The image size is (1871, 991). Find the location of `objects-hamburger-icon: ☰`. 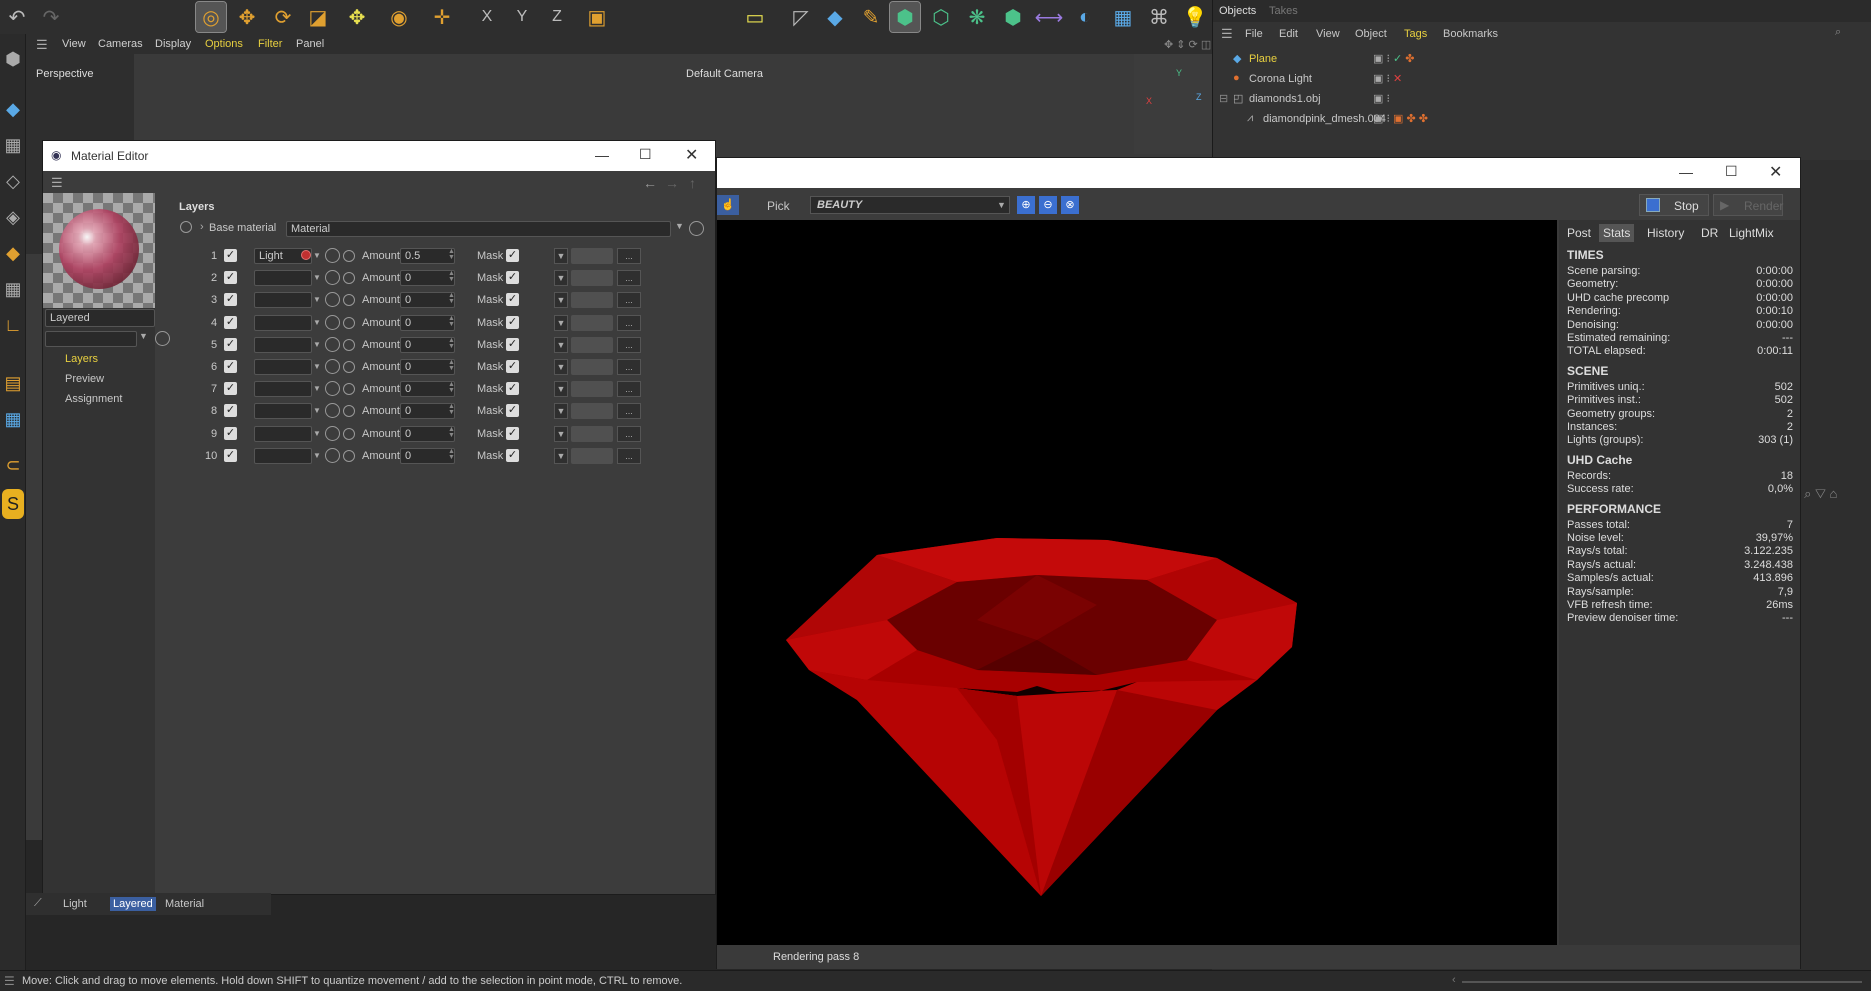

objects-hamburger-icon: ☰ is located at coordinates (1227, 34).